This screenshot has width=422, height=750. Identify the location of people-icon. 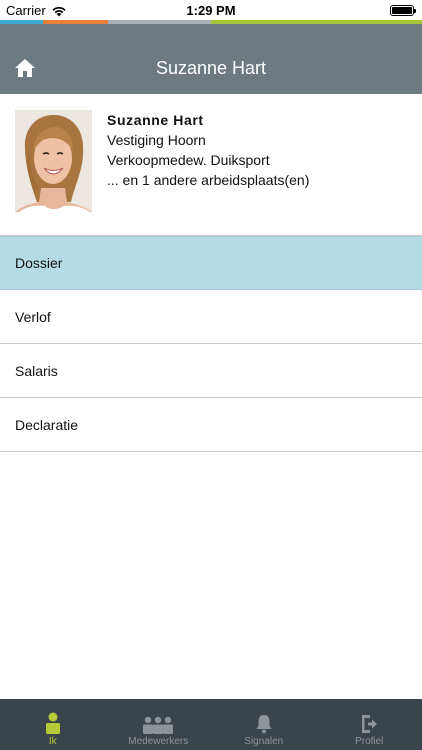
(158, 722).